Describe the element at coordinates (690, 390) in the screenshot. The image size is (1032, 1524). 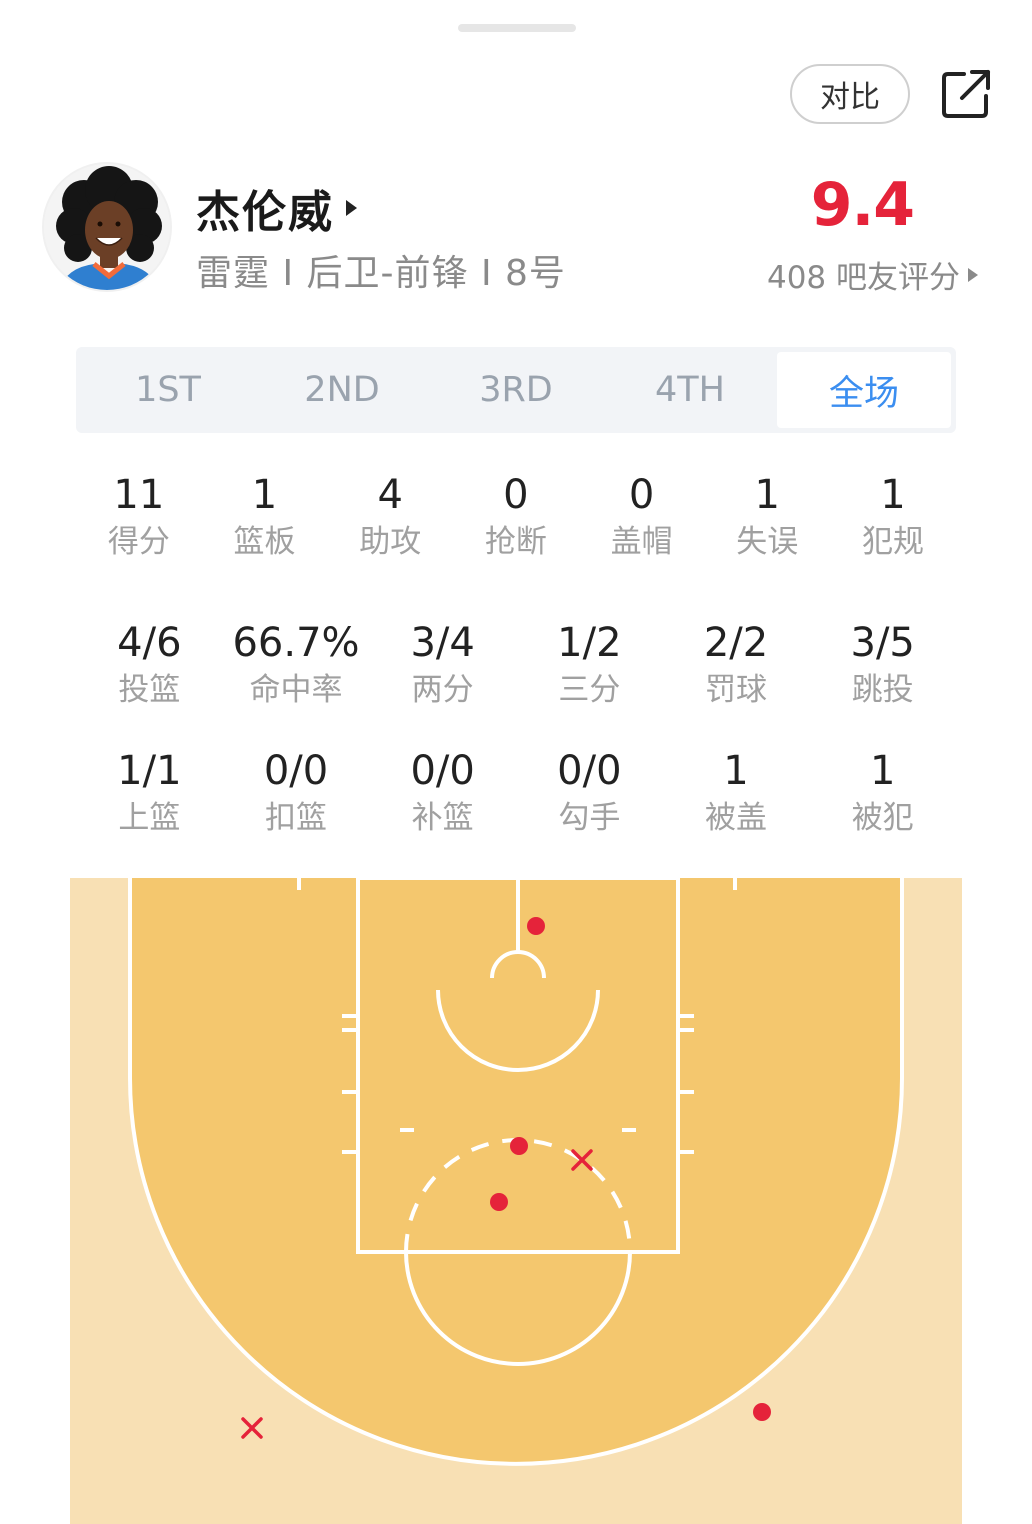
I see `tab-4th: 4TH` at that location.